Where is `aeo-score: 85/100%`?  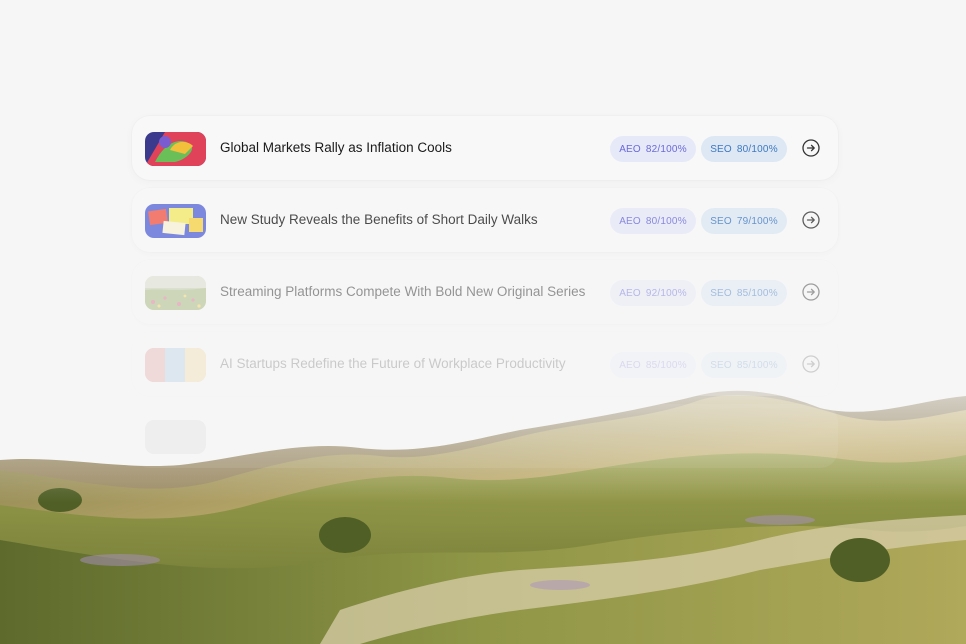 aeo-score: 85/100% is located at coordinates (666, 365).